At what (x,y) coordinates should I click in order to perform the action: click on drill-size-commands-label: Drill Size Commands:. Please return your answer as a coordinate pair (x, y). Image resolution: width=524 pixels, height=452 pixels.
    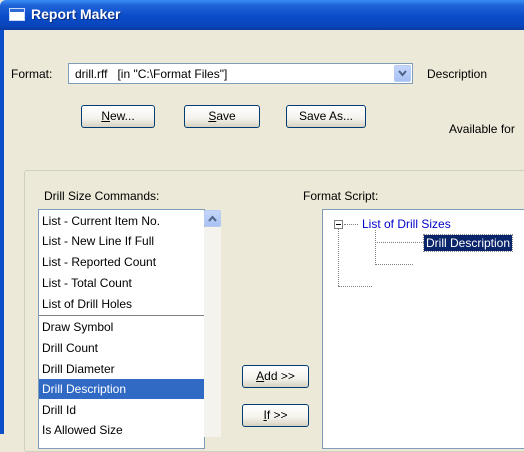
    Looking at the image, I should click on (102, 196).